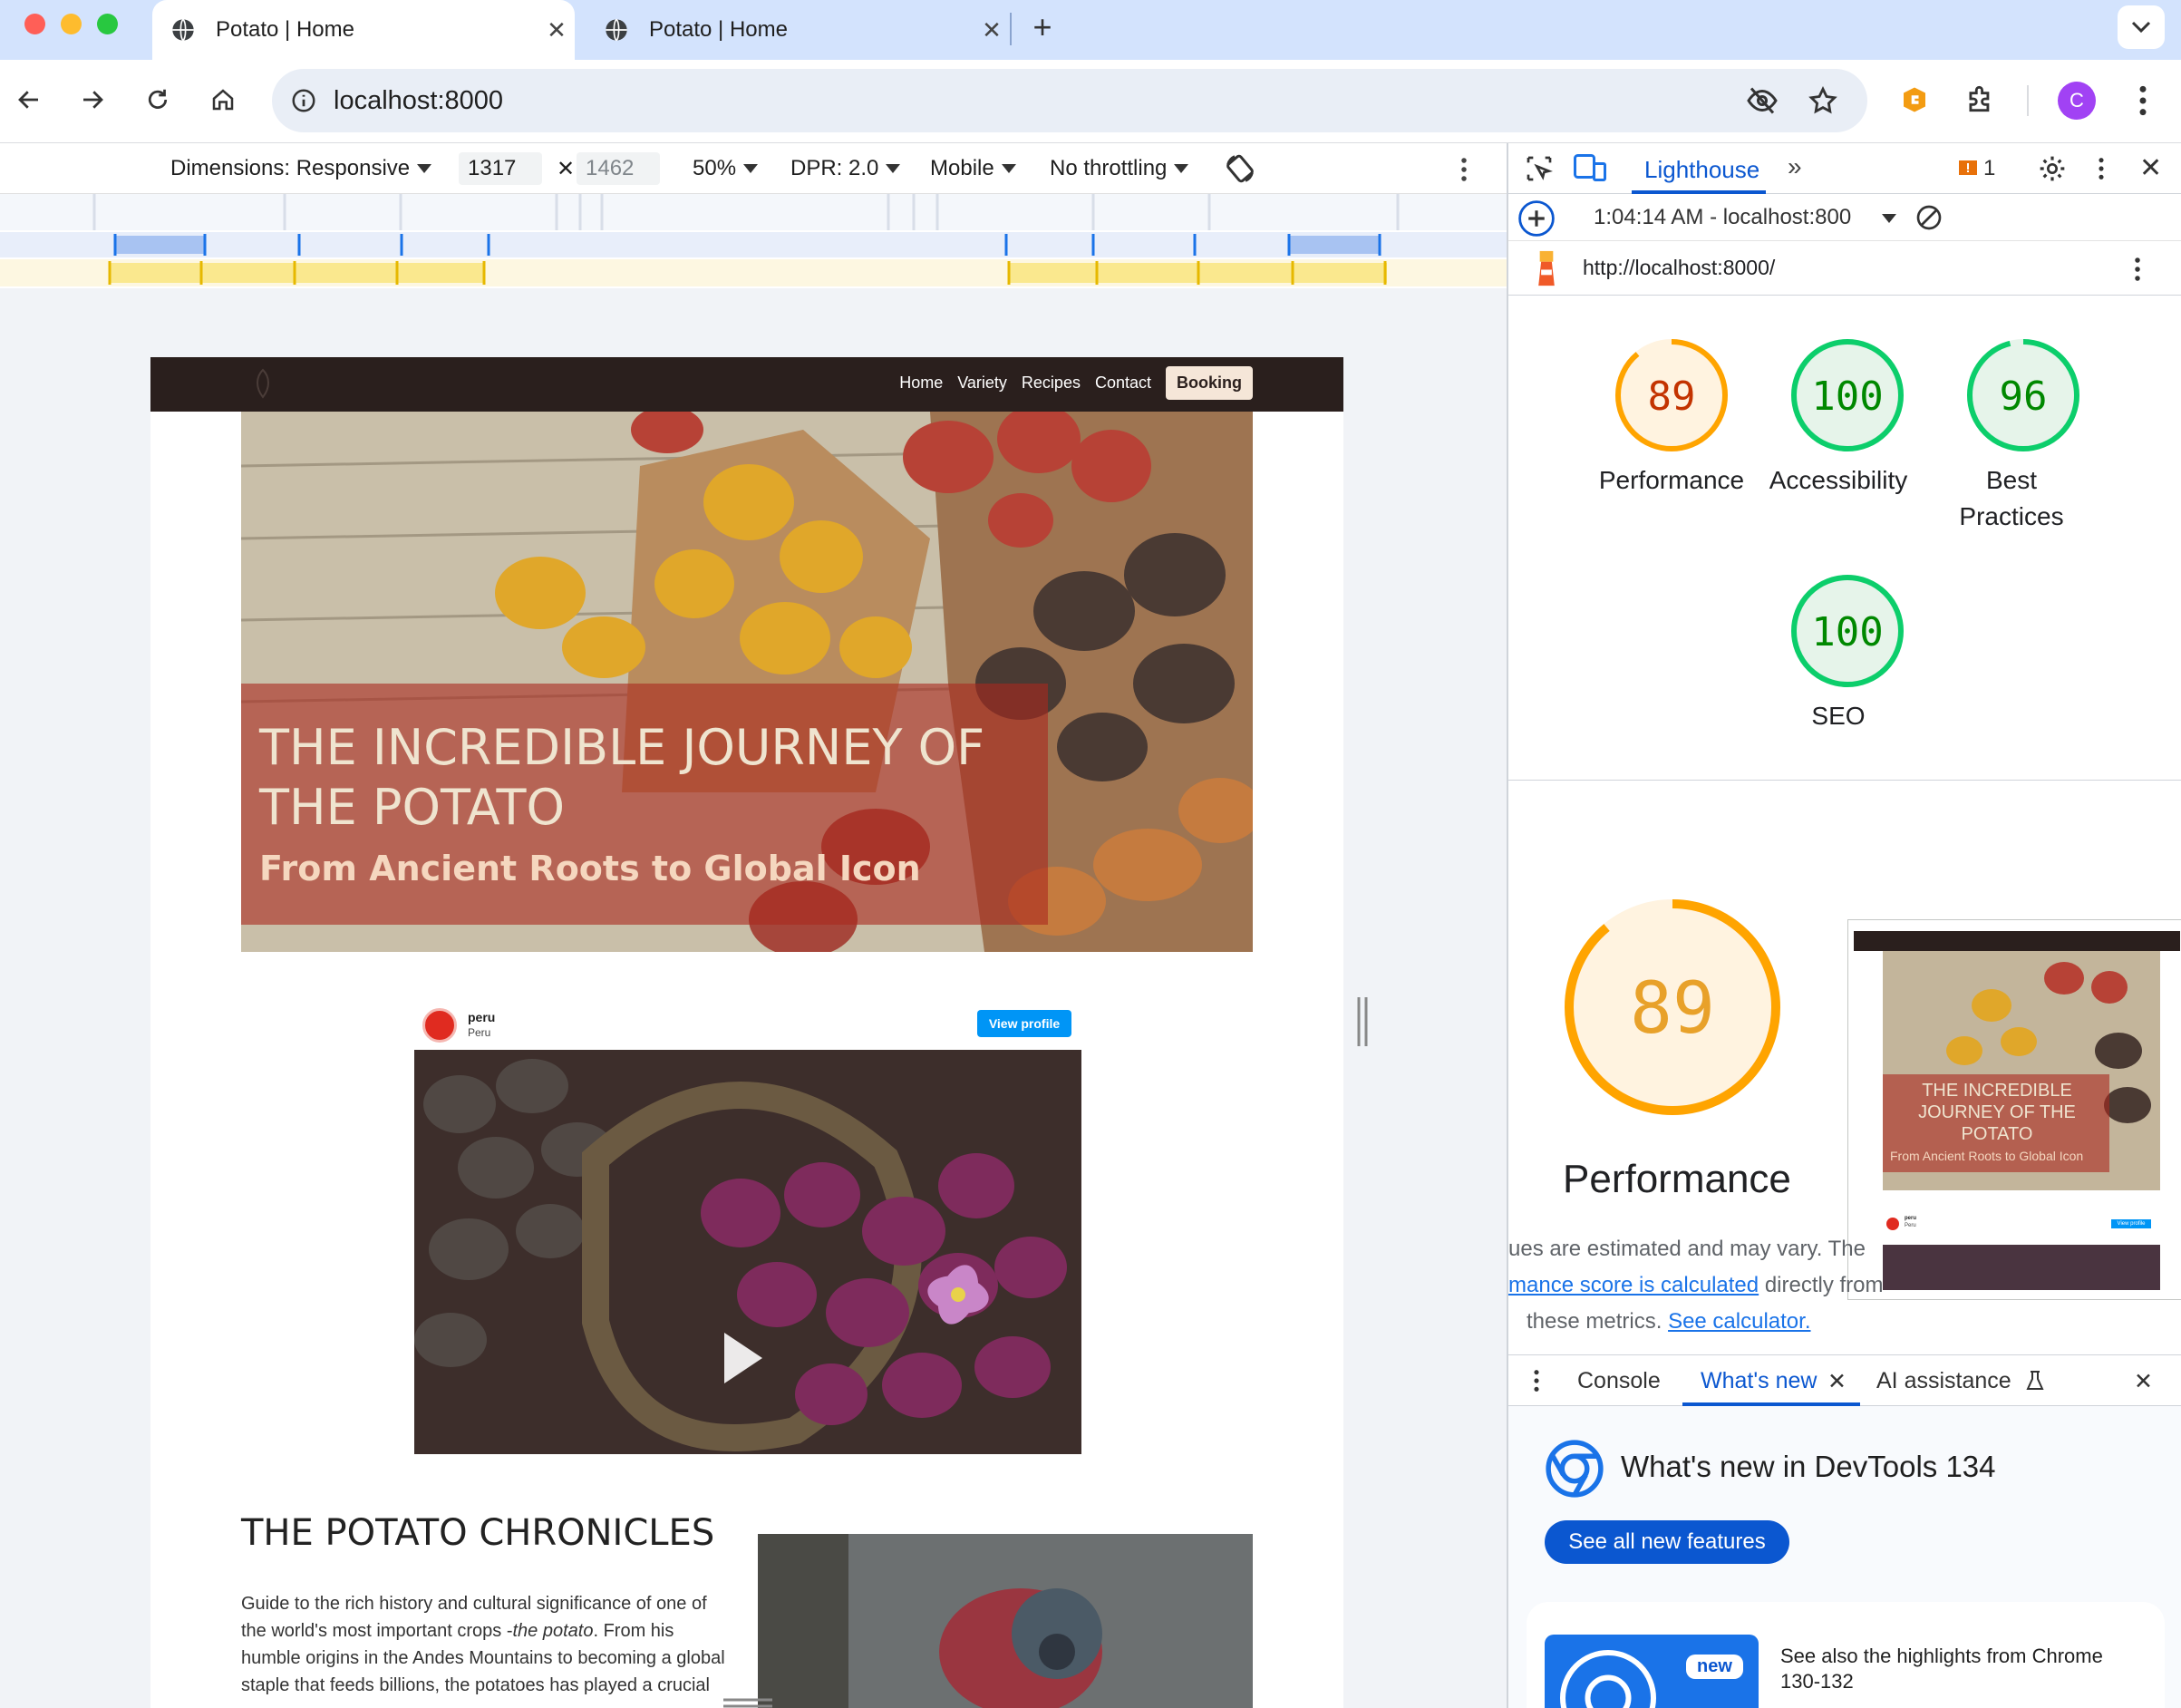 The image size is (2181, 1708). Describe the element at coordinates (480, 1032) in the screenshot. I see `instagram-location: Peru` at that location.